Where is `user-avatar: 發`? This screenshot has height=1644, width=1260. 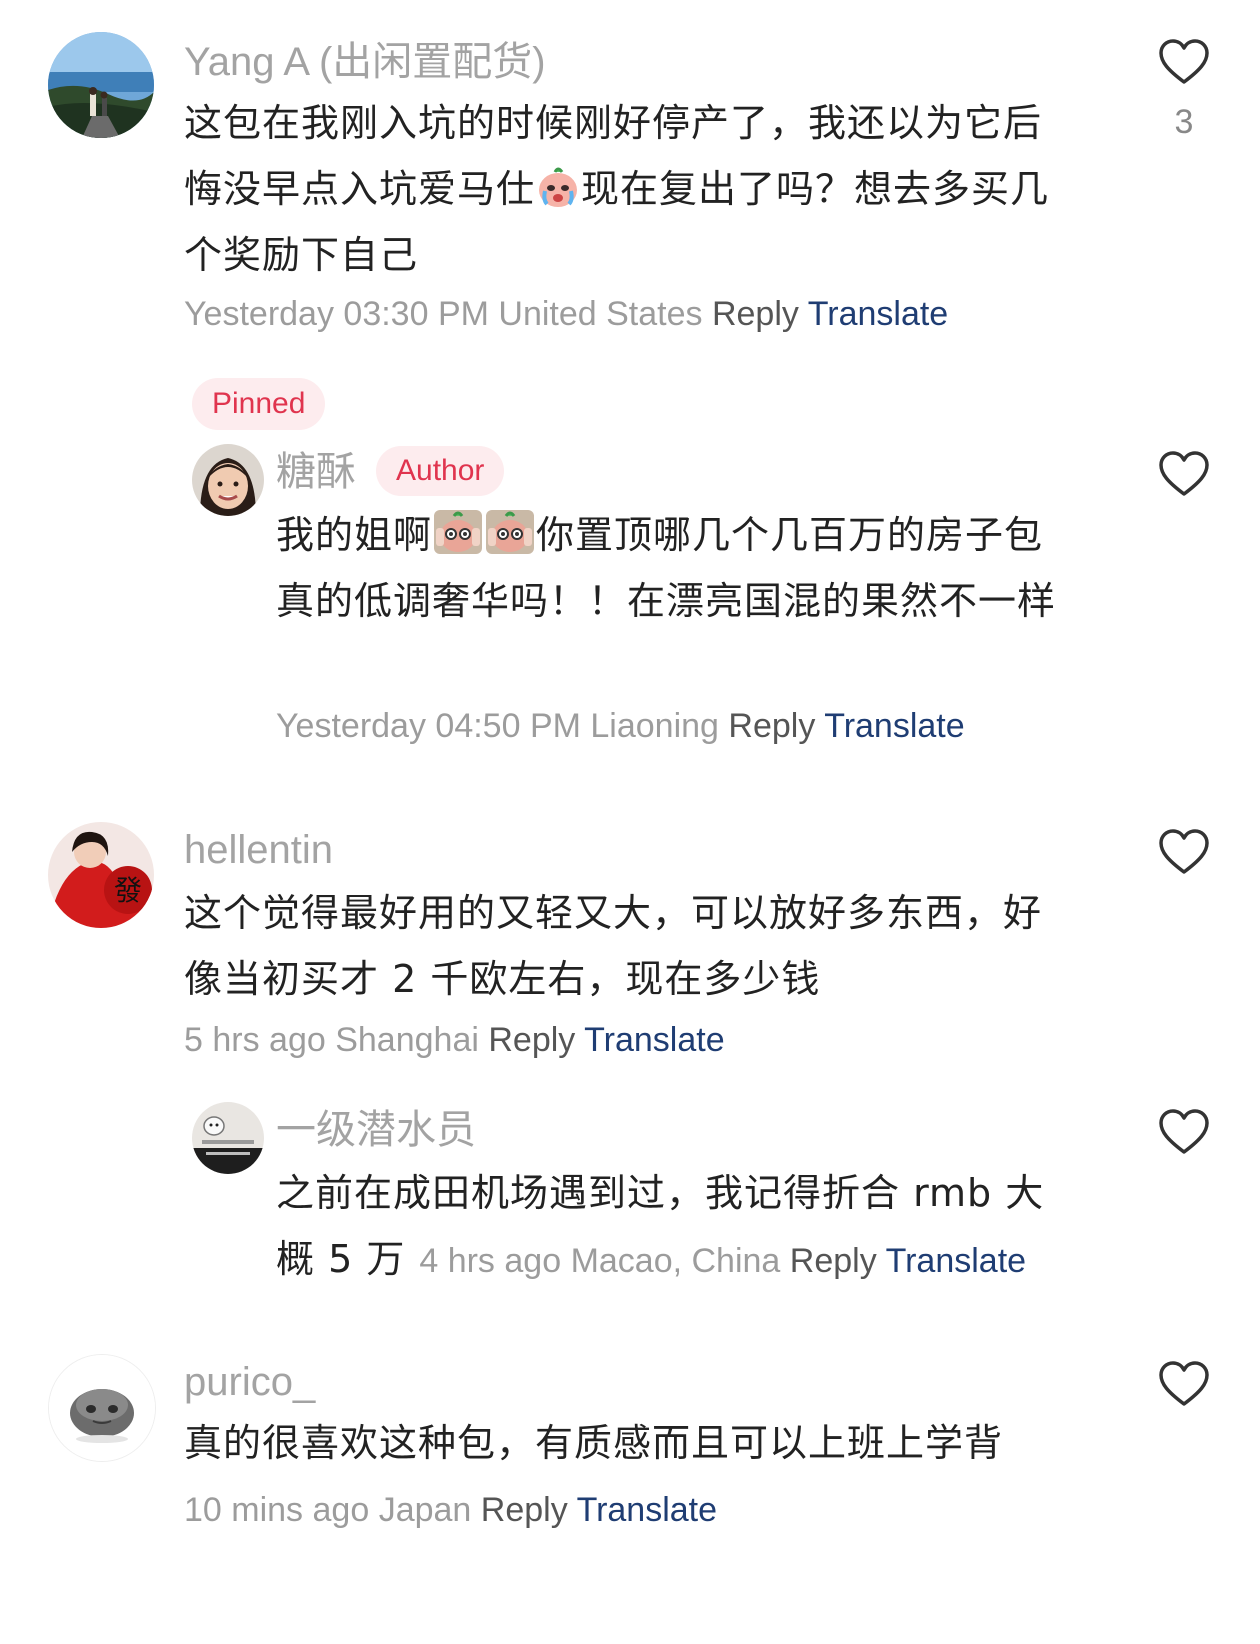
user-avatar: 發 is located at coordinates (101, 875).